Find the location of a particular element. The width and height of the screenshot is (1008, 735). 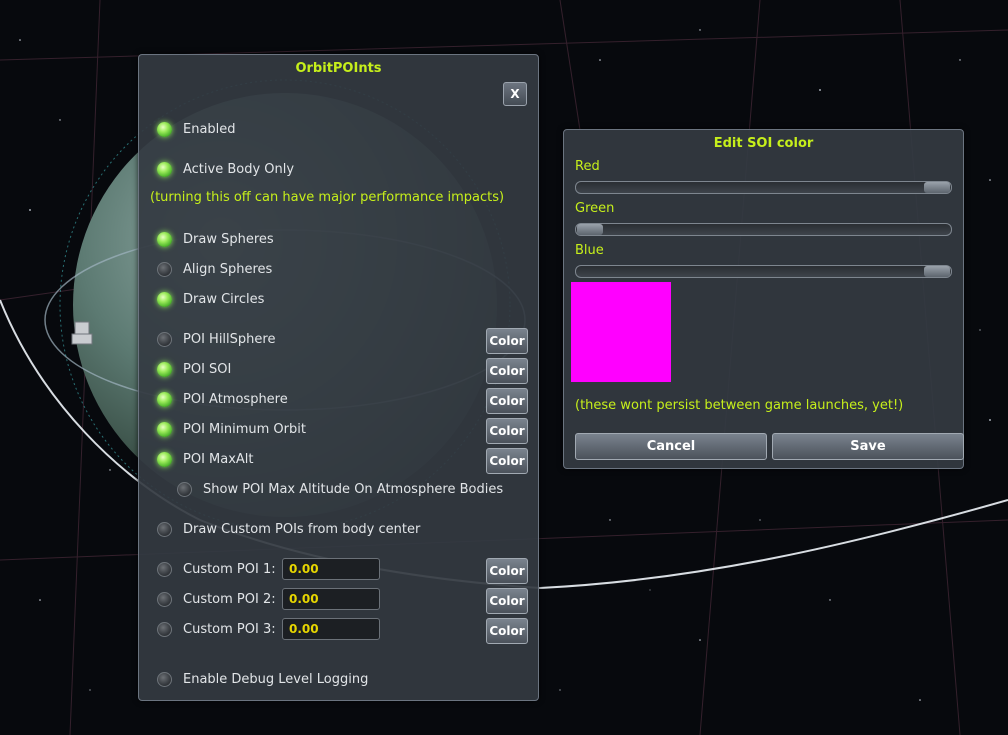

poi-minimum-orbit-toggle: POI Minimum Orbit is located at coordinates (231, 429).